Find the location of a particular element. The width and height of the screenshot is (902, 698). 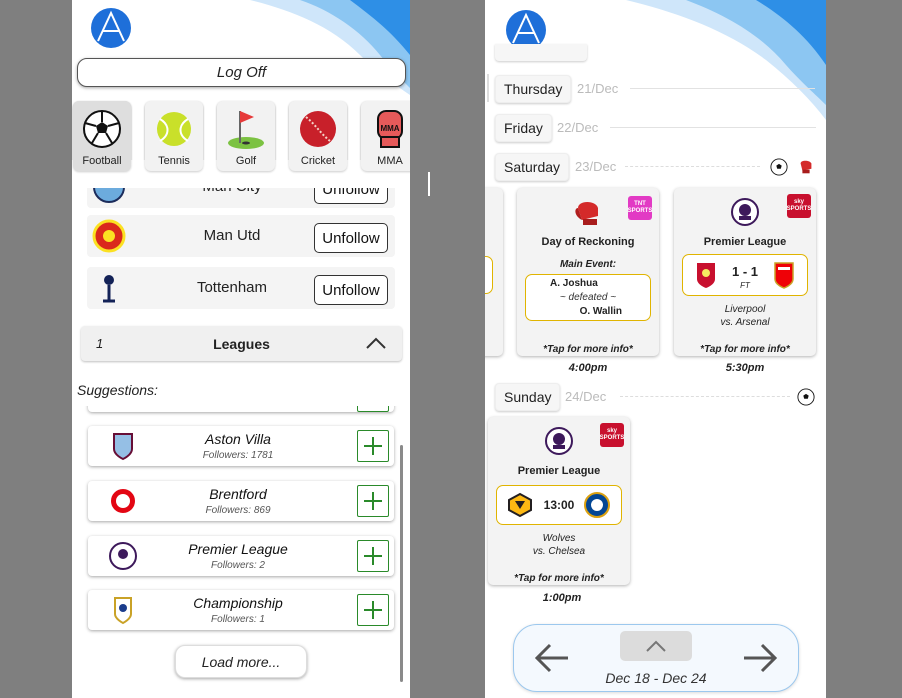

sport-tab-mma-overlay: MMA MMA is located at coordinates (385, 136).